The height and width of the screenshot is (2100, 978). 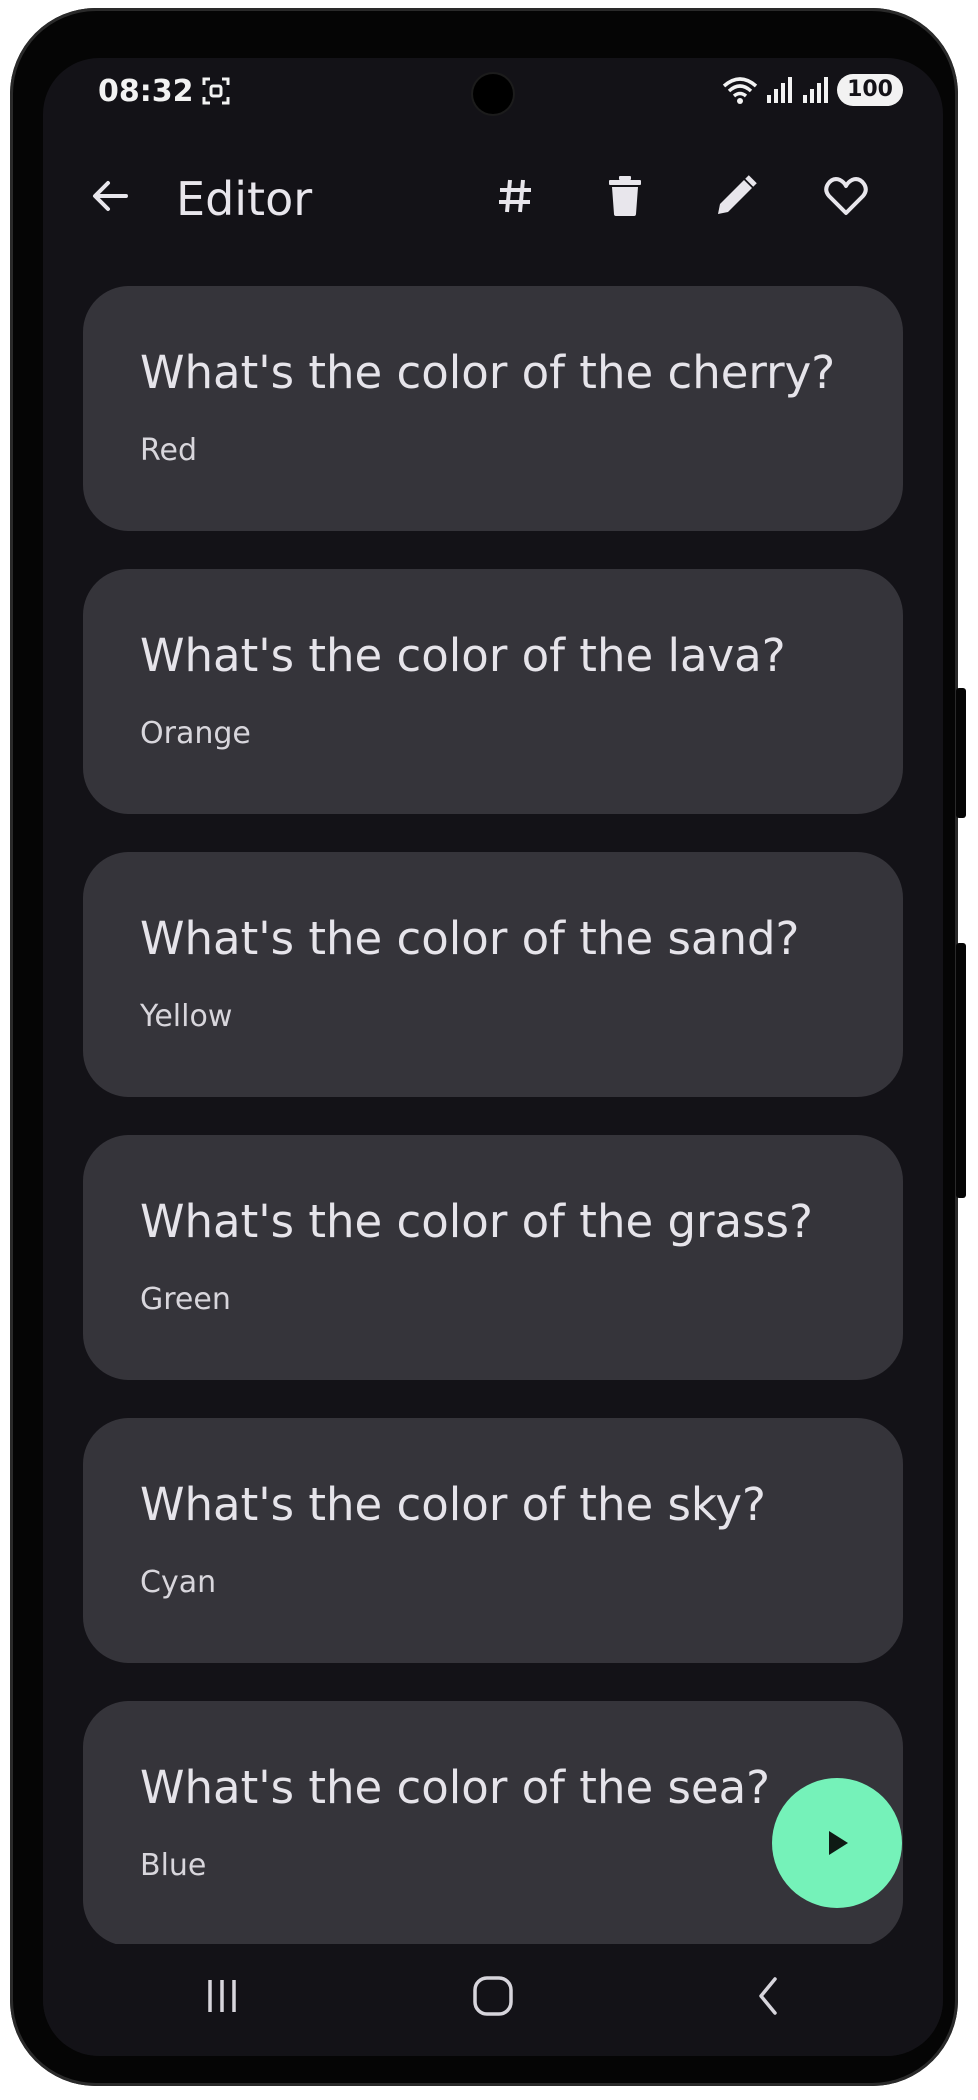 I want to click on hash-icon, so click(x=515, y=196).